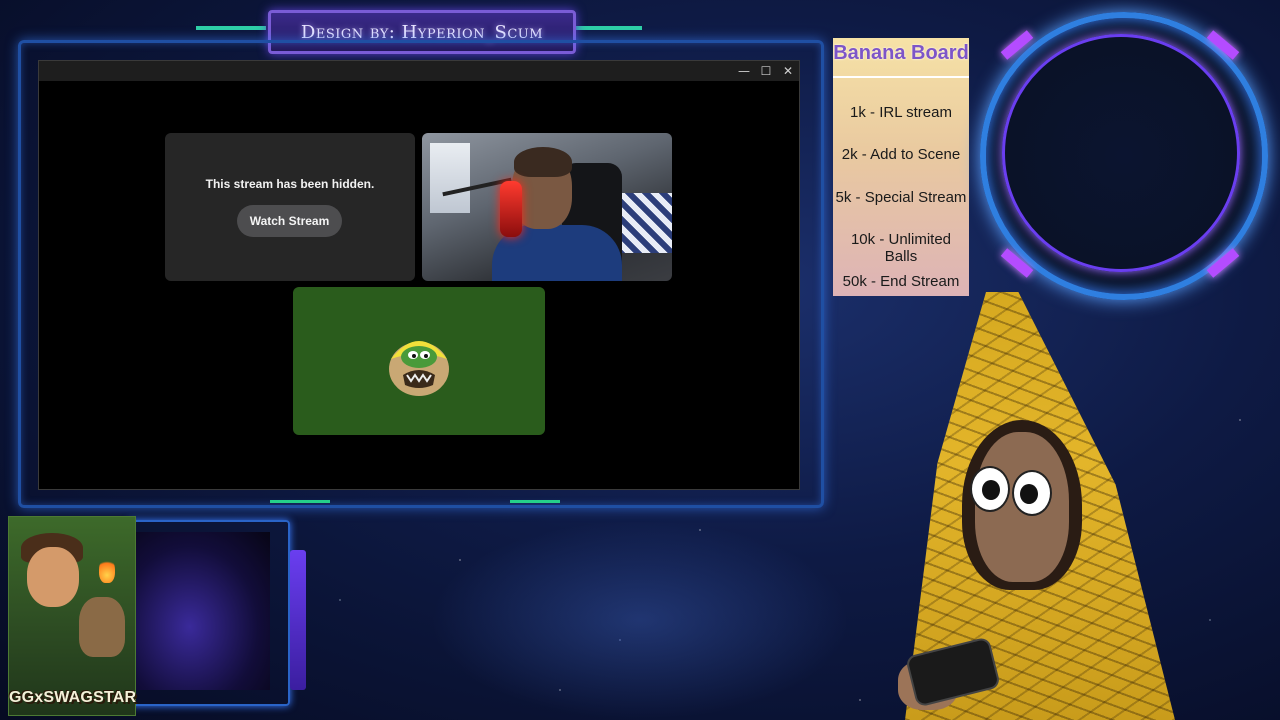 The image size is (1280, 720). What do you see at coordinates (72, 616) in the screenshot?
I see `channel-logo: GGxSWAGSTAR` at bounding box center [72, 616].